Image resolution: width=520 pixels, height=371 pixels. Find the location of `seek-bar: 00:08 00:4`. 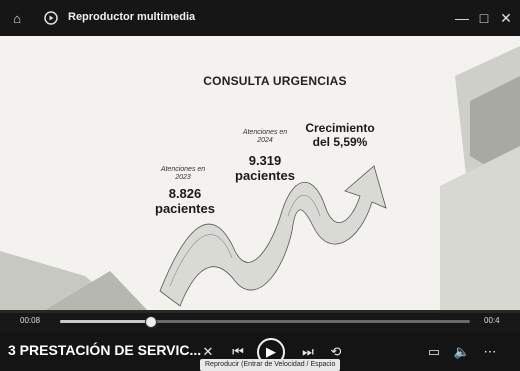

seek-bar: 00:08 00:4 is located at coordinates (260, 321).